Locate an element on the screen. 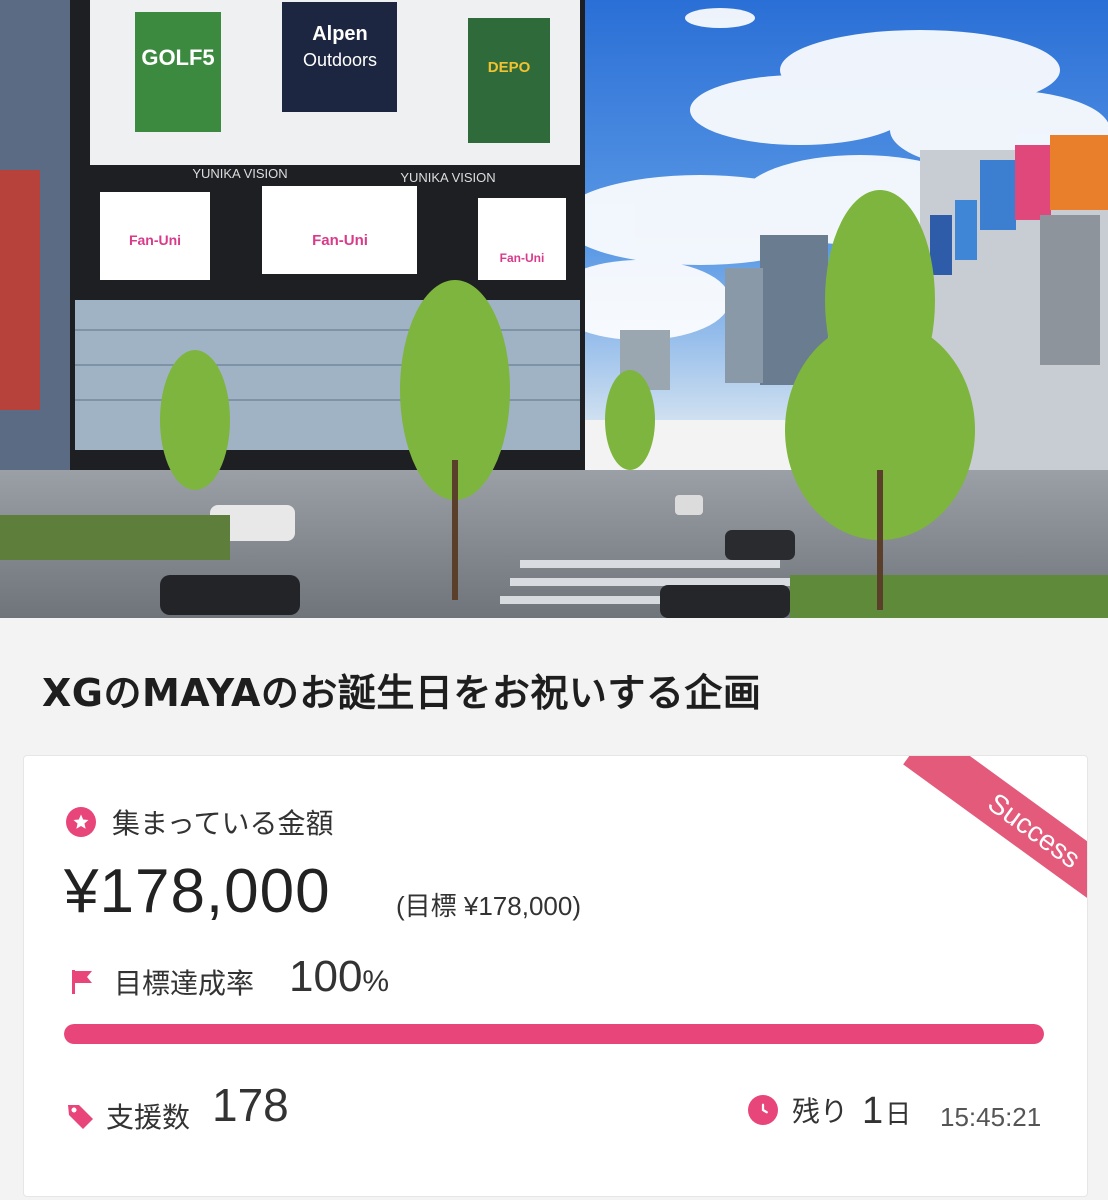 The image size is (1108, 1200). goal-amount: (目標 ¥178,000) is located at coordinates (488, 906).